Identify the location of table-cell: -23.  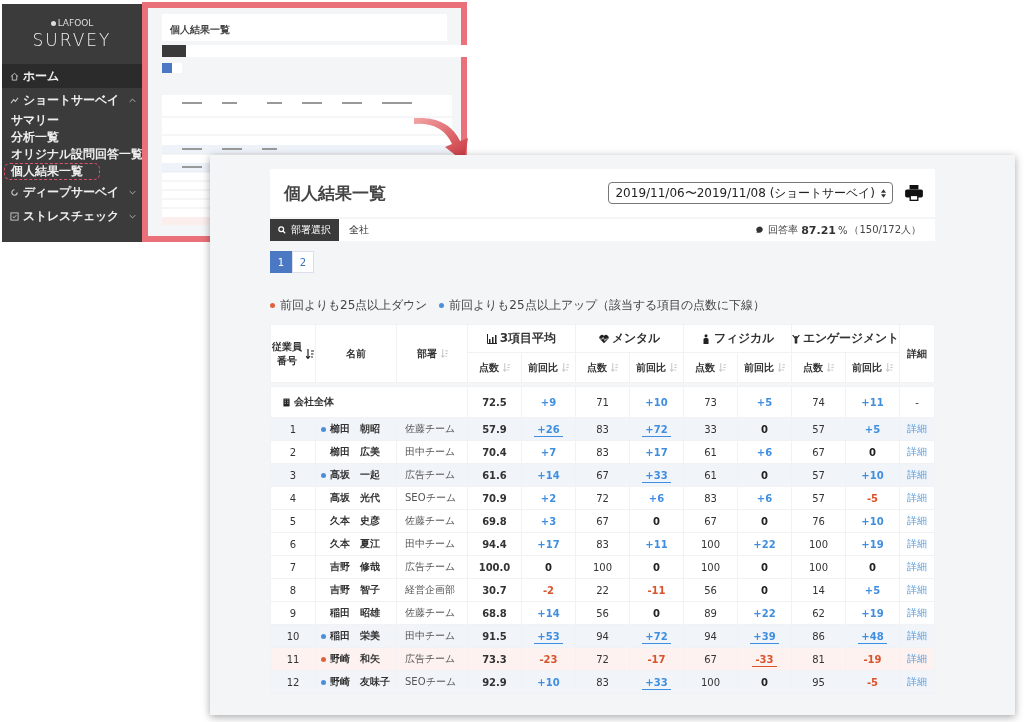
(548, 659).